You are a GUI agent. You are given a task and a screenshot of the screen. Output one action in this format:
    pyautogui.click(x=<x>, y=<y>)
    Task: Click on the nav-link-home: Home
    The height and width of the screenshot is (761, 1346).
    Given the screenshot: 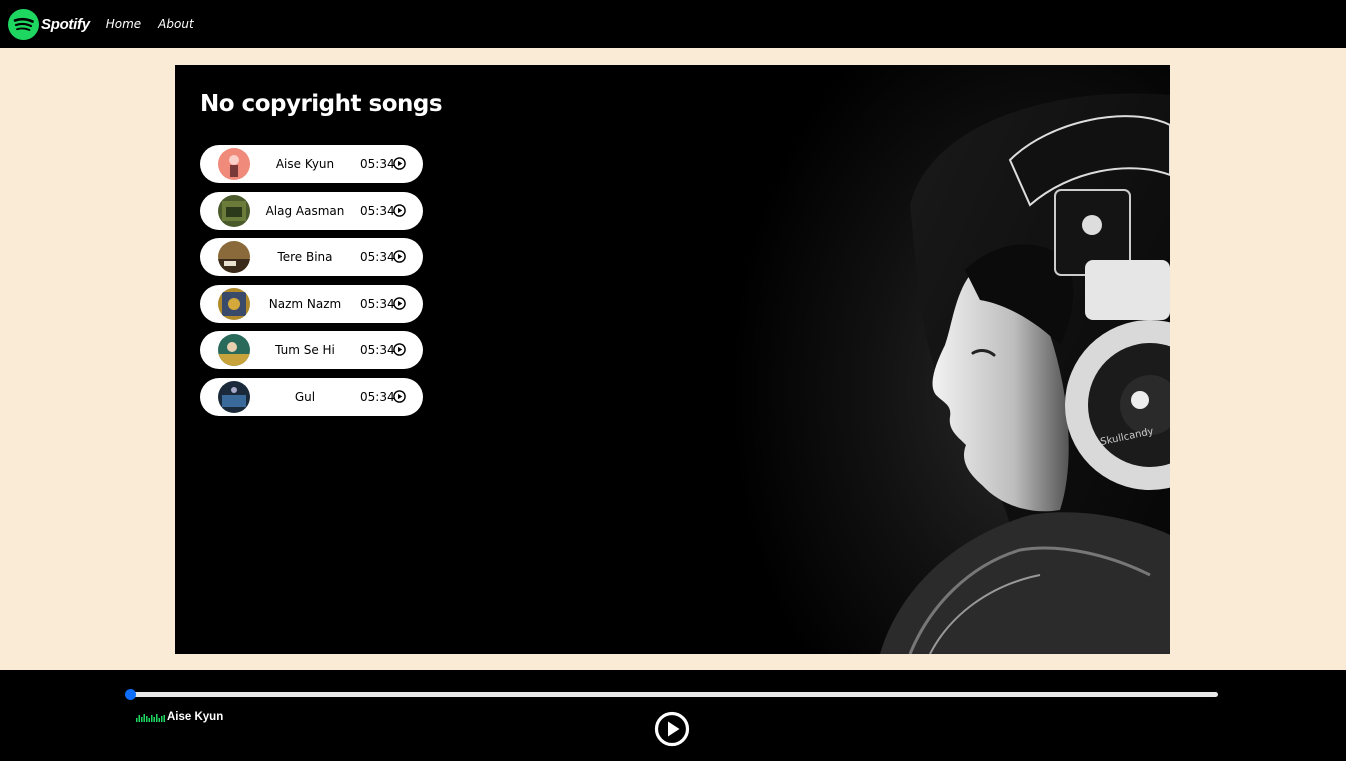 What is the action you would take?
    pyautogui.click(x=123, y=24)
    